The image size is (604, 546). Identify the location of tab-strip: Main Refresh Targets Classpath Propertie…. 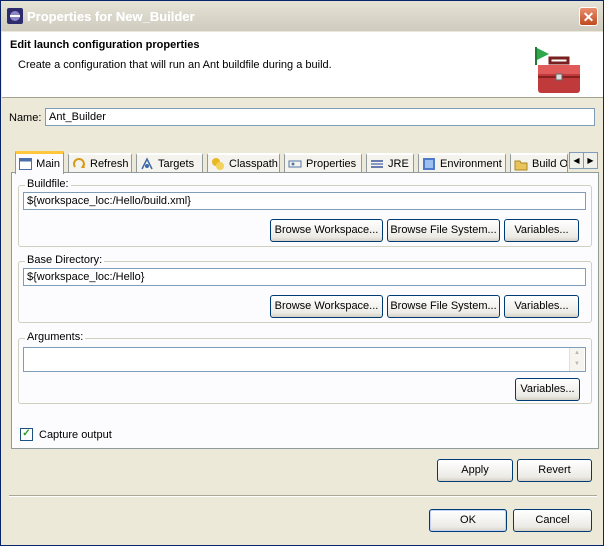
(307, 162).